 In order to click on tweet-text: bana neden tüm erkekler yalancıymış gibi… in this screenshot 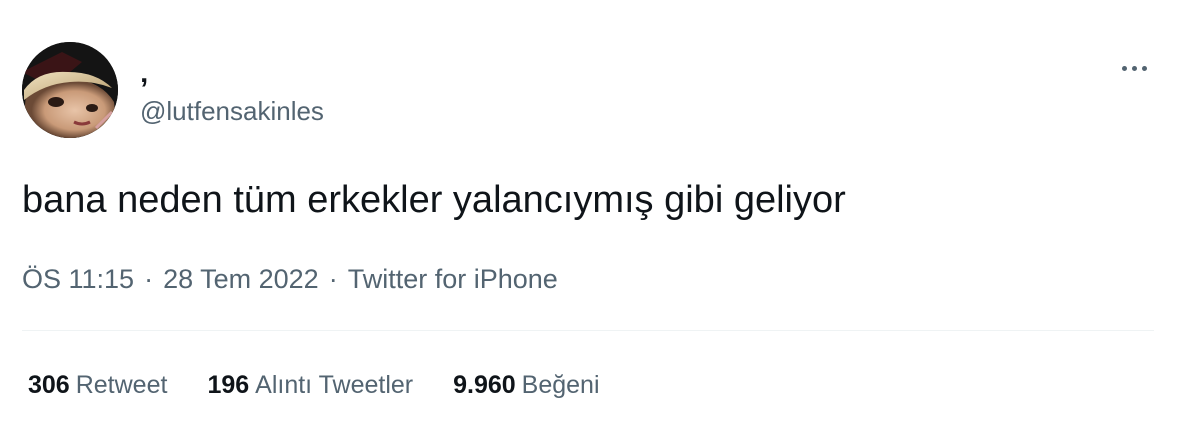, I will do `click(434, 200)`.